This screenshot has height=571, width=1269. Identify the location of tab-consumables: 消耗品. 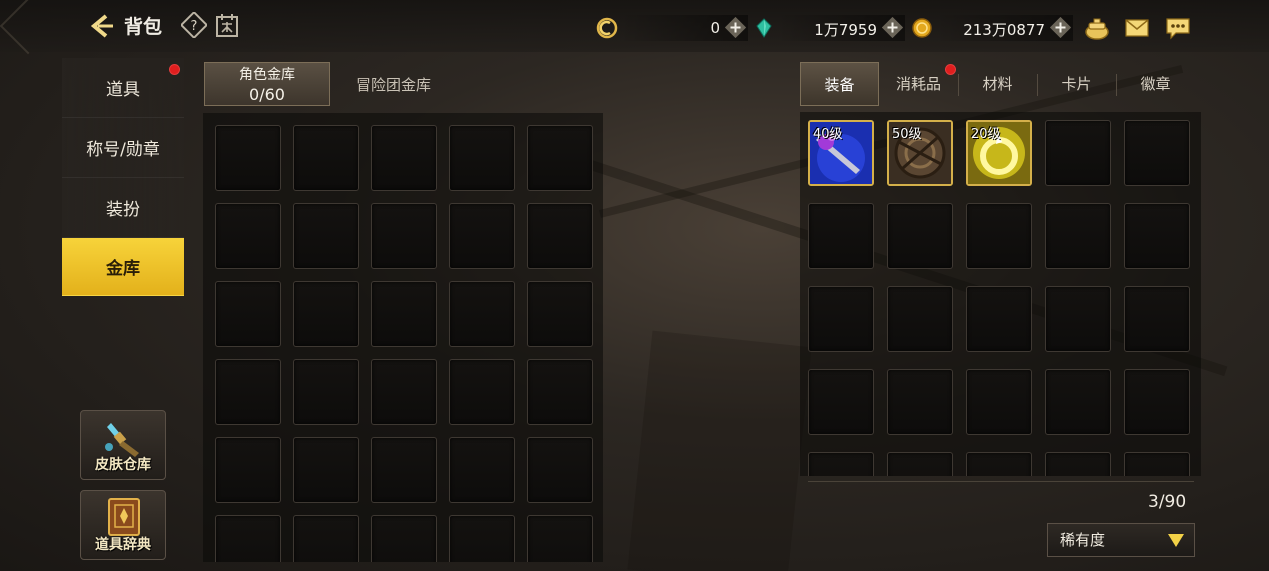
(918, 84).